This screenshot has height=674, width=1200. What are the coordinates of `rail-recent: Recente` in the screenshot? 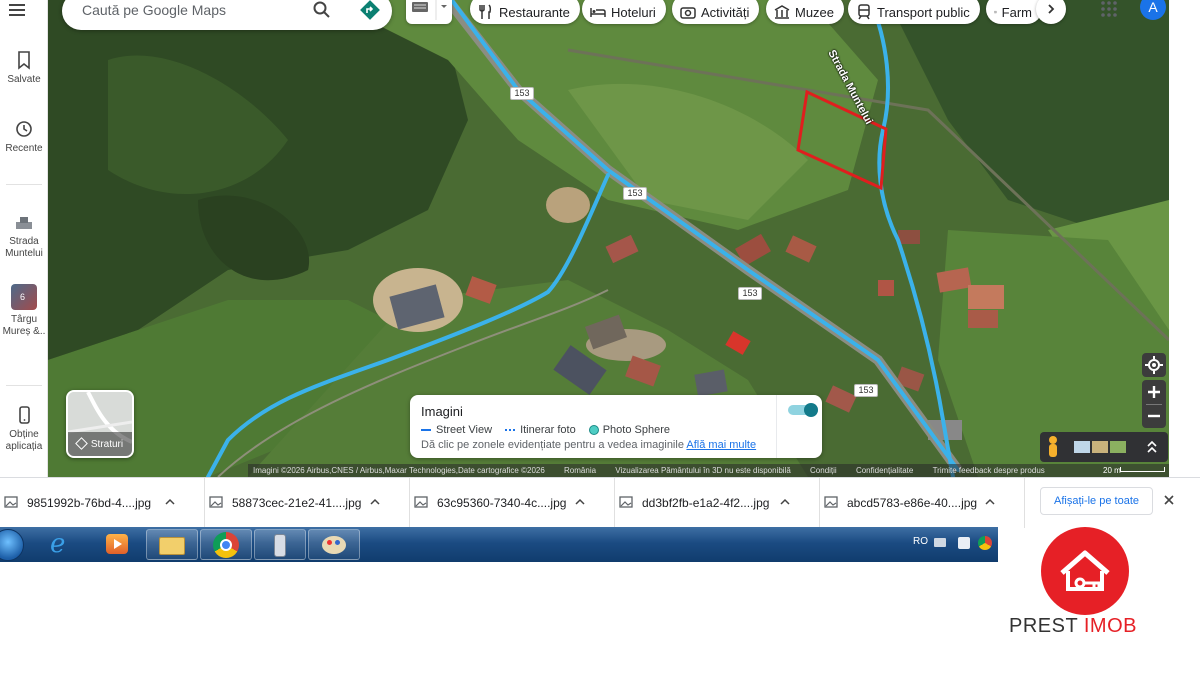 It's located at (24, 137).